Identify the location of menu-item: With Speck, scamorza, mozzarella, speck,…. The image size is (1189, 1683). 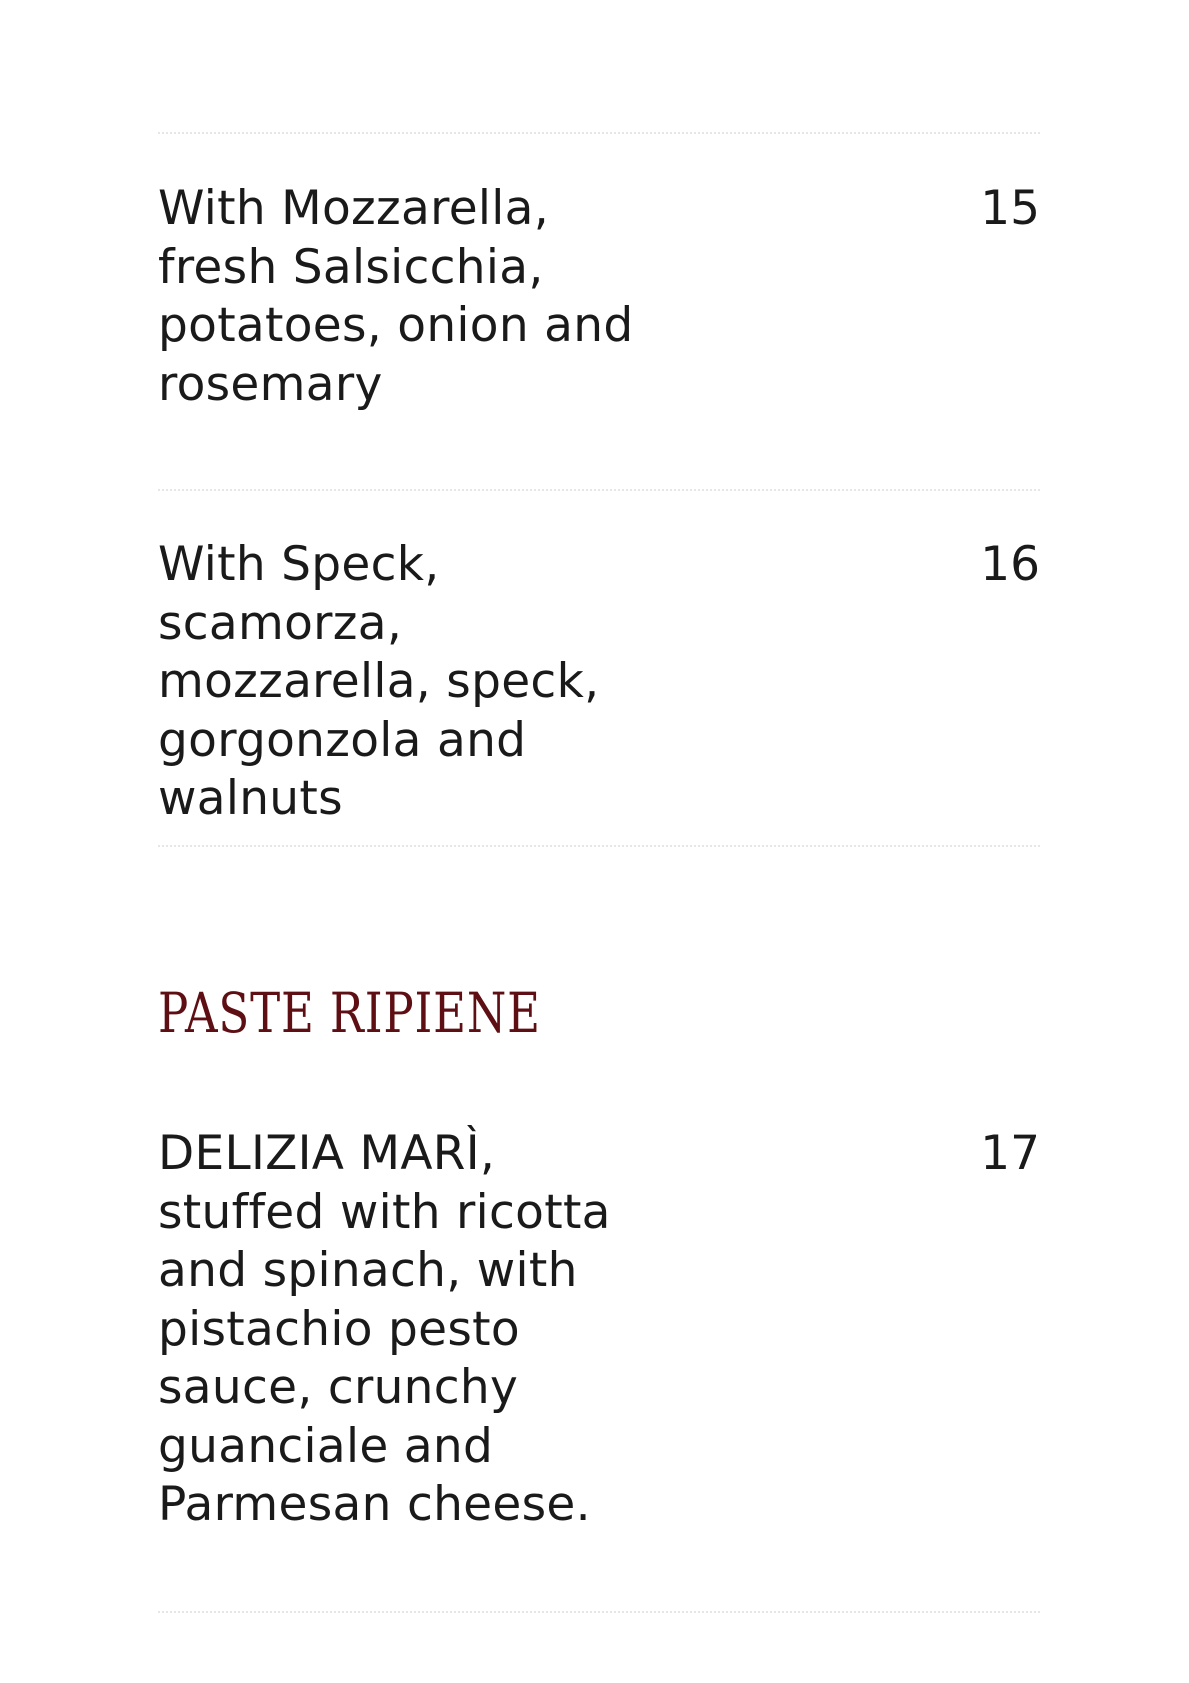
(599, 682).